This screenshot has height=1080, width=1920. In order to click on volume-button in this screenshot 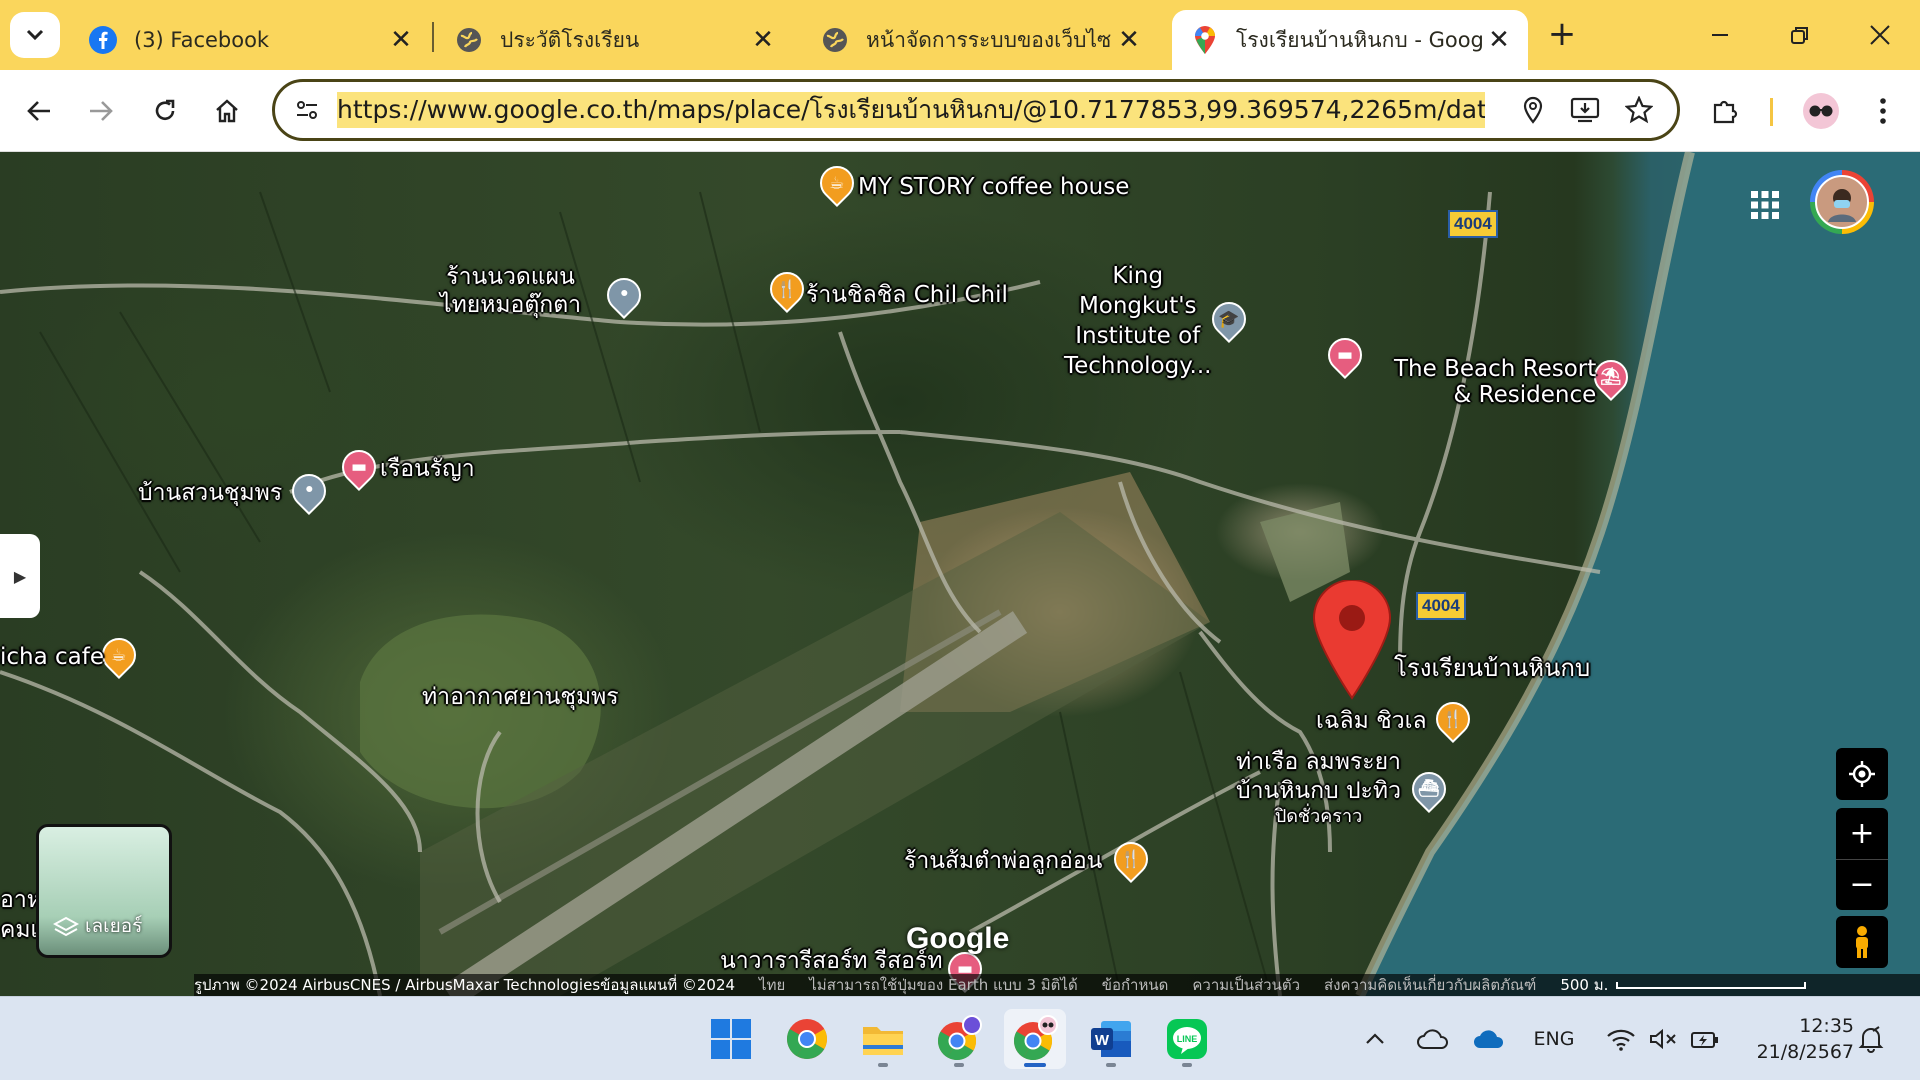, I will do `click(1663, 1039)`.